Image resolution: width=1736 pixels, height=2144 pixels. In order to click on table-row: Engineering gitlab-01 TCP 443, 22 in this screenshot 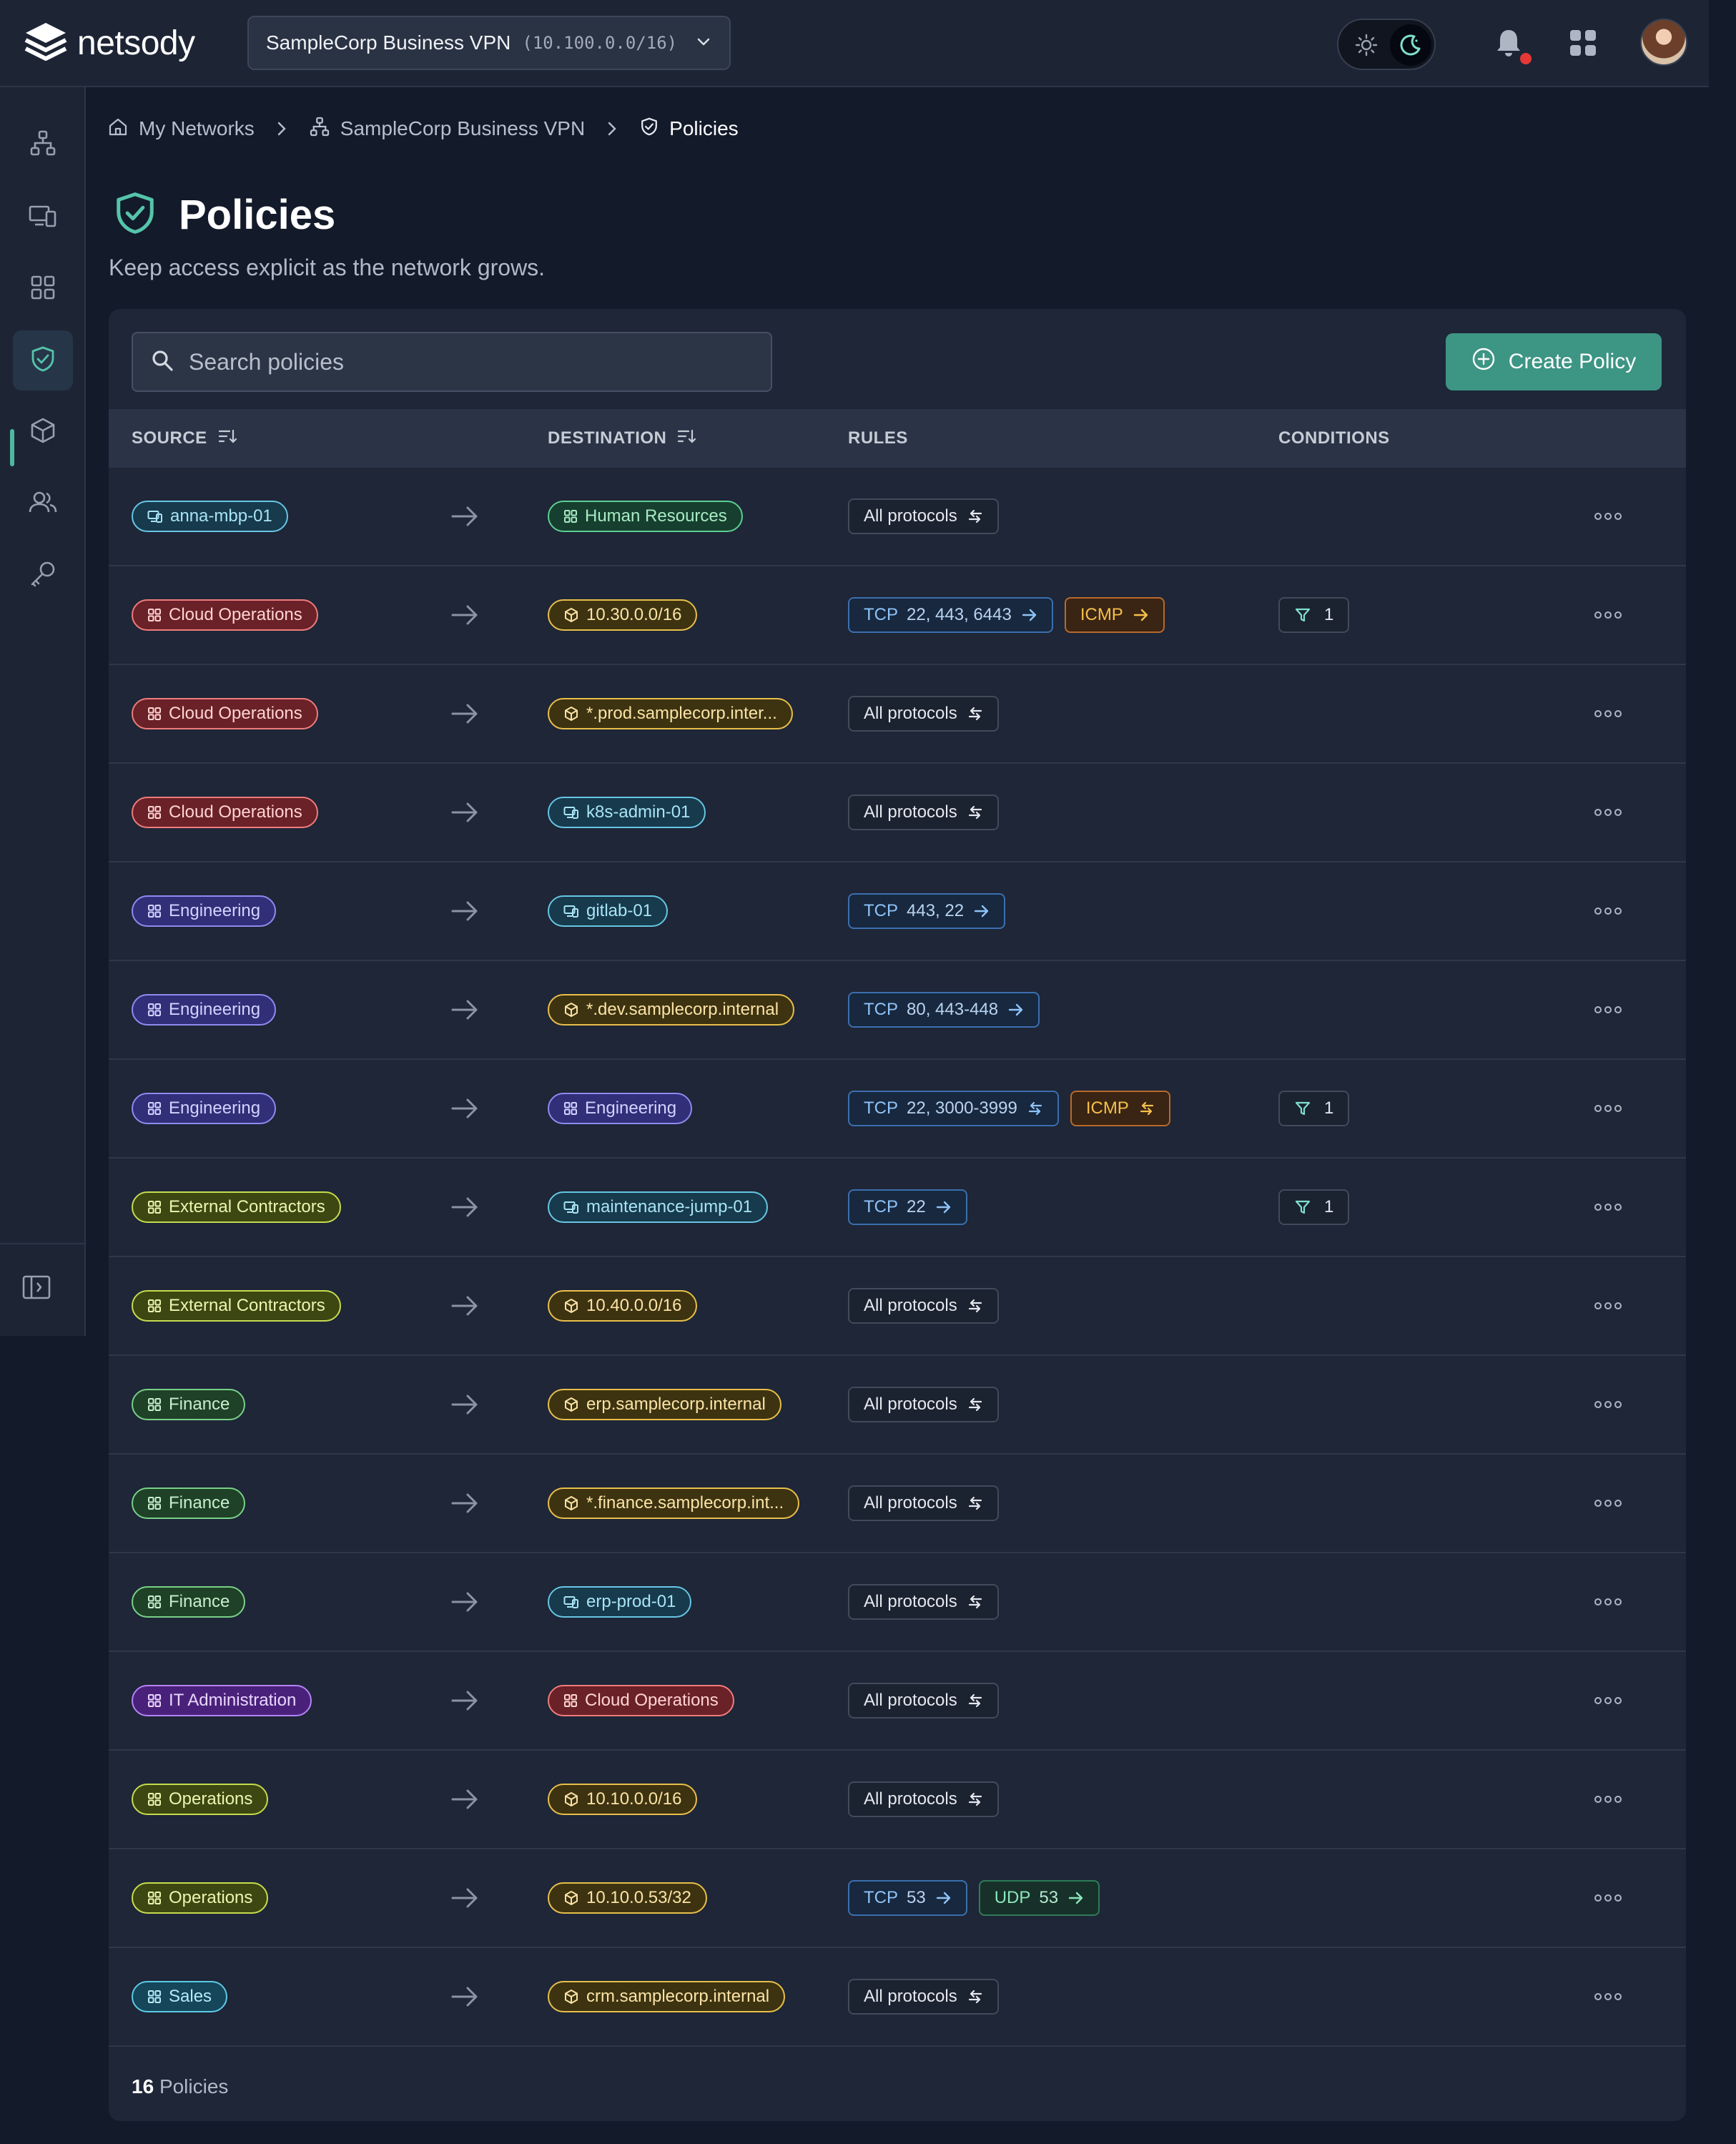, I will do `click(897, 911)`.